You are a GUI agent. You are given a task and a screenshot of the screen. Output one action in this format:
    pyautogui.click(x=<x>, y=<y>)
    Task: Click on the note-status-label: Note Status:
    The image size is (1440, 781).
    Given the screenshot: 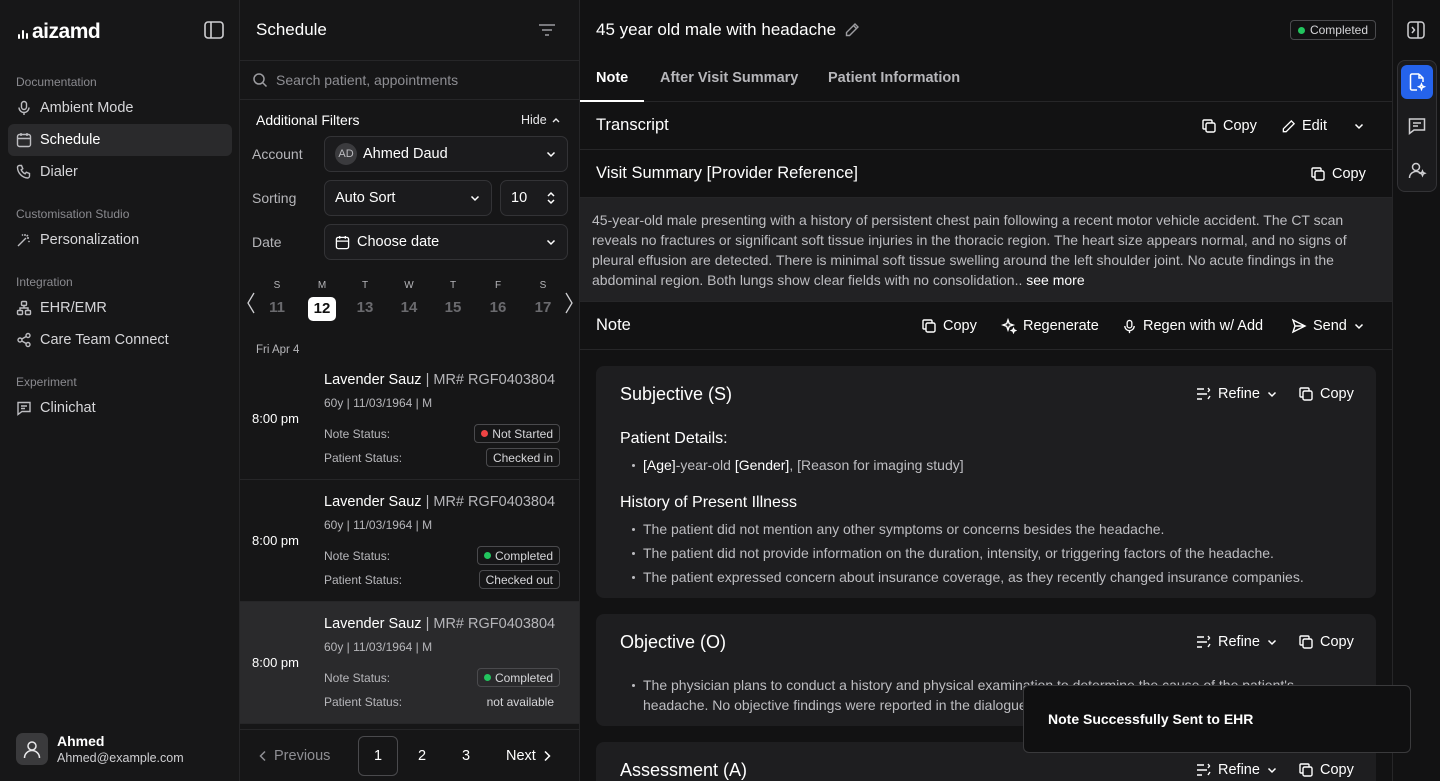 What is the action you would take?
    pyautogui.click(x=357, y=434)
    